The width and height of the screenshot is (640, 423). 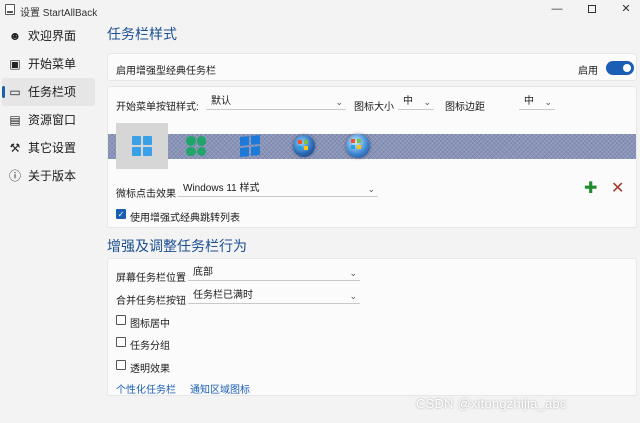 What do you see at coordinates (52, 64) in the screenshot?
I see `sidebar-item-label: 开始菜单` at bounding box center [52, 64].